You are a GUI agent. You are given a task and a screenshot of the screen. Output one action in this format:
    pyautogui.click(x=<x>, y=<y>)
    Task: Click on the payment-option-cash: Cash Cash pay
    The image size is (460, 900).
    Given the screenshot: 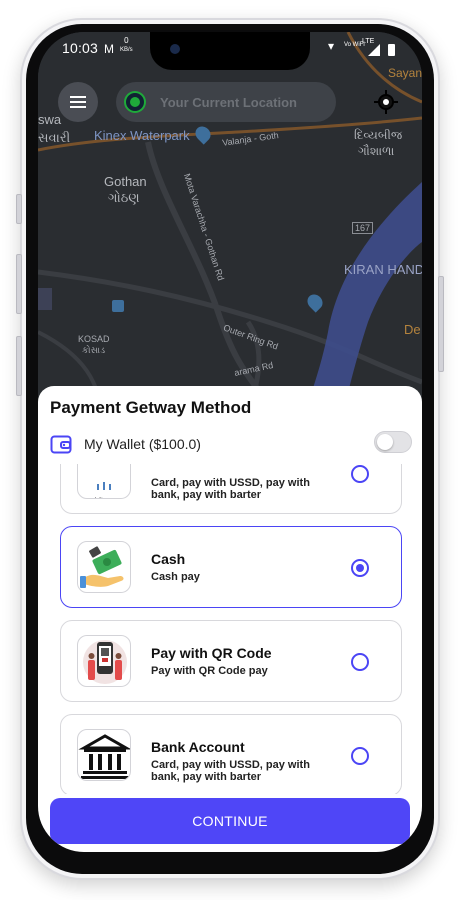 What is the action you would take?
    pyautogui.click(x=231, y=567)
    